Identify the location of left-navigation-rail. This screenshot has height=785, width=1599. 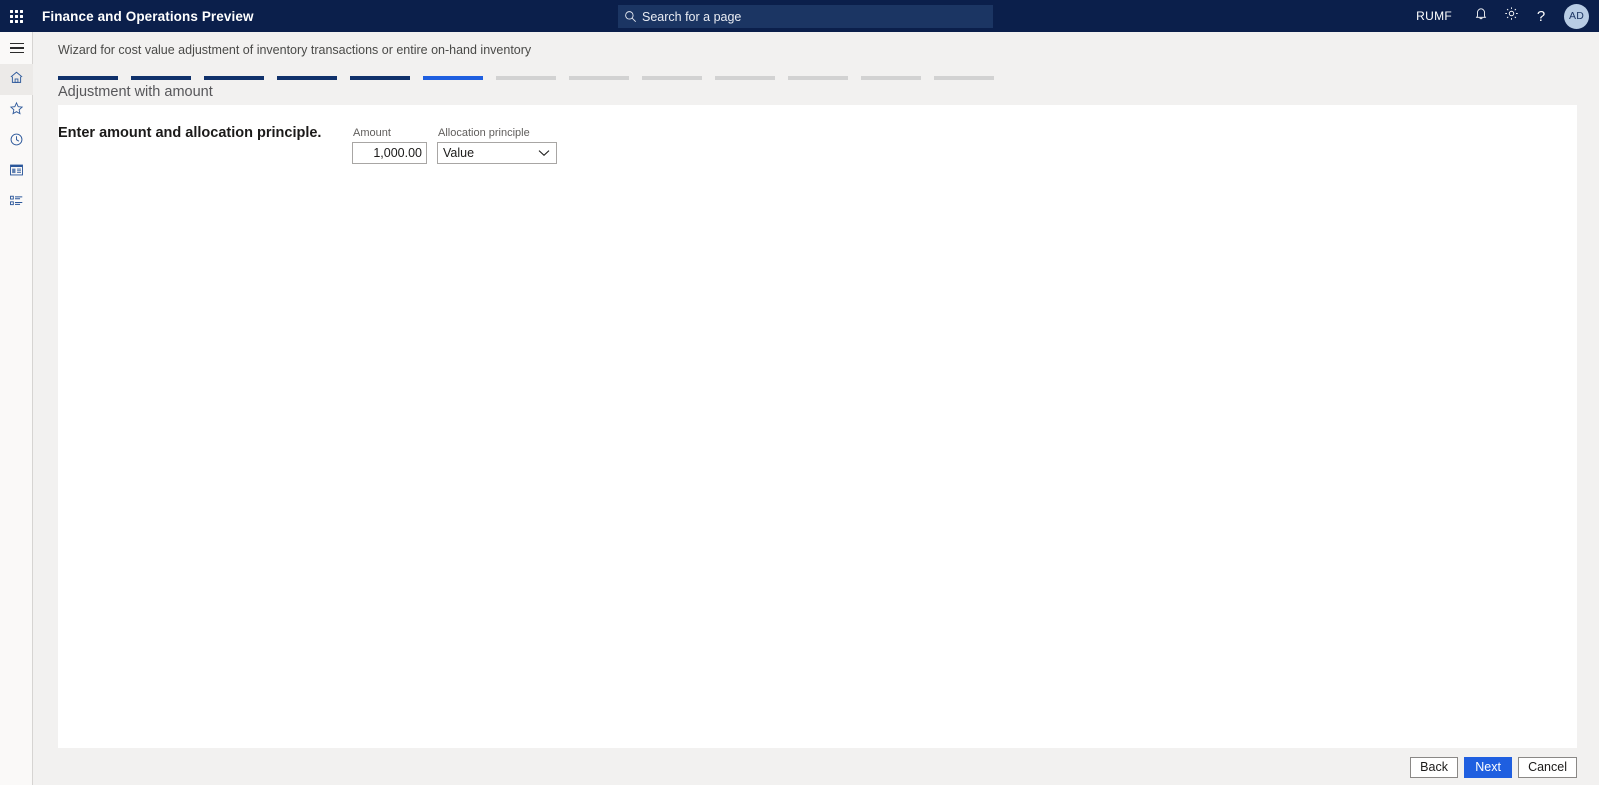
(16, 408).